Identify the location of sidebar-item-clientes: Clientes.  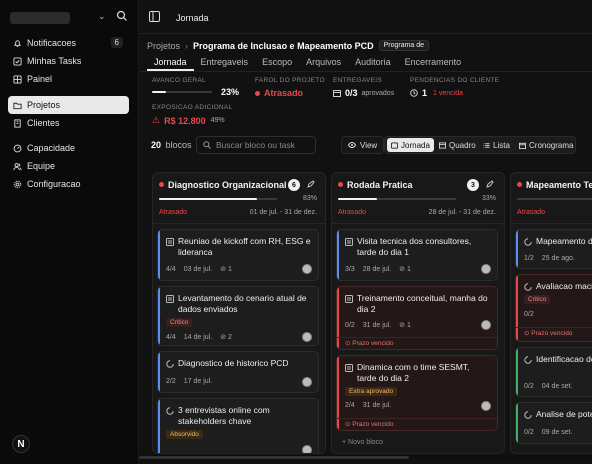
(68, 123).